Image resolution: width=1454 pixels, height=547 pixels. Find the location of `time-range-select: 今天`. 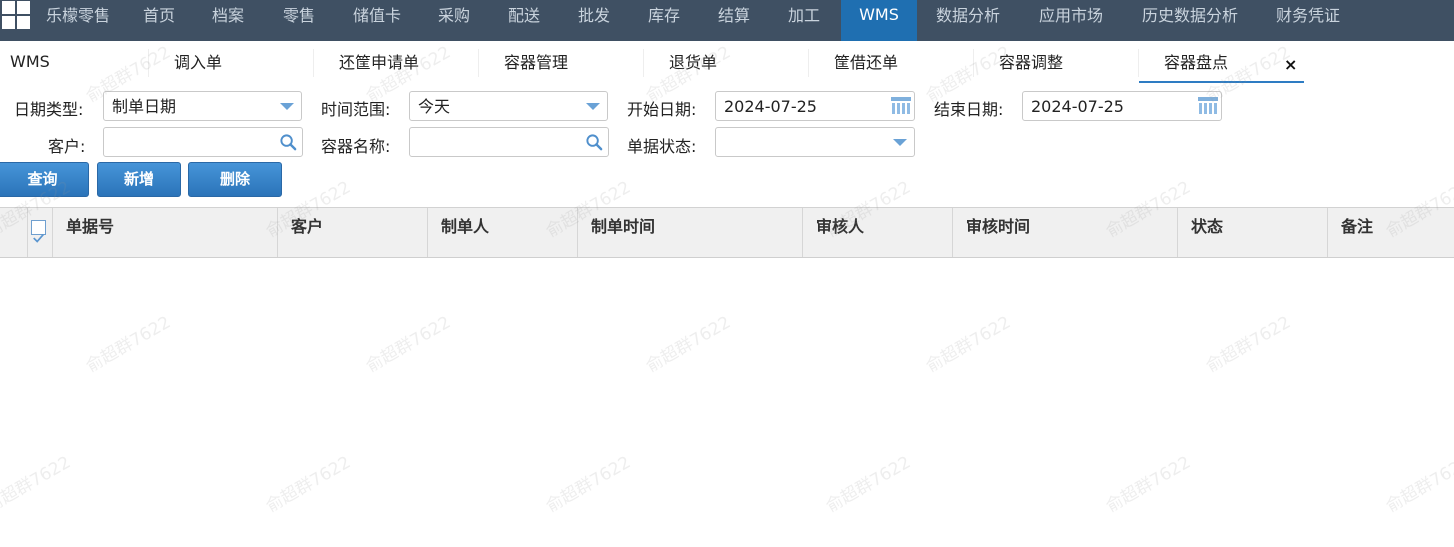

time-range-select: 今天 is located at coordinates (508, 106).